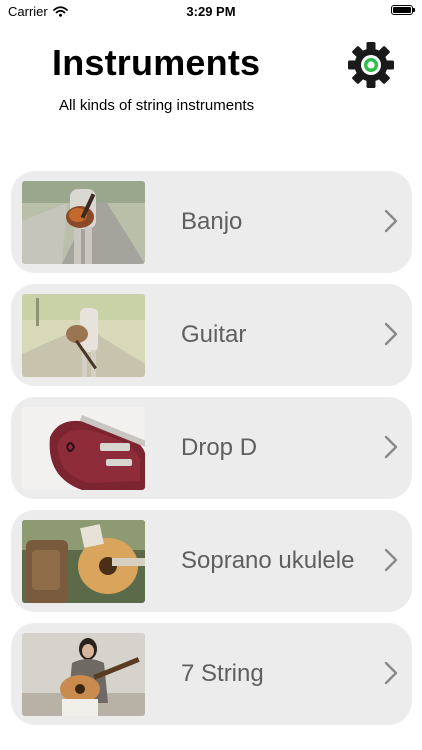 Image resolution: width=422 pixels, height=750 pixels. I want to click on guitar-photo-path, so click(83, 335).